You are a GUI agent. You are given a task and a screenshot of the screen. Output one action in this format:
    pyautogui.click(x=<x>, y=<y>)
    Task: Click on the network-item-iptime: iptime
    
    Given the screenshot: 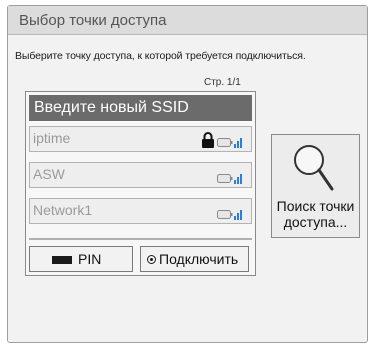 What is the action you would take?
    pyautogui.click(x=140, y=139)
    